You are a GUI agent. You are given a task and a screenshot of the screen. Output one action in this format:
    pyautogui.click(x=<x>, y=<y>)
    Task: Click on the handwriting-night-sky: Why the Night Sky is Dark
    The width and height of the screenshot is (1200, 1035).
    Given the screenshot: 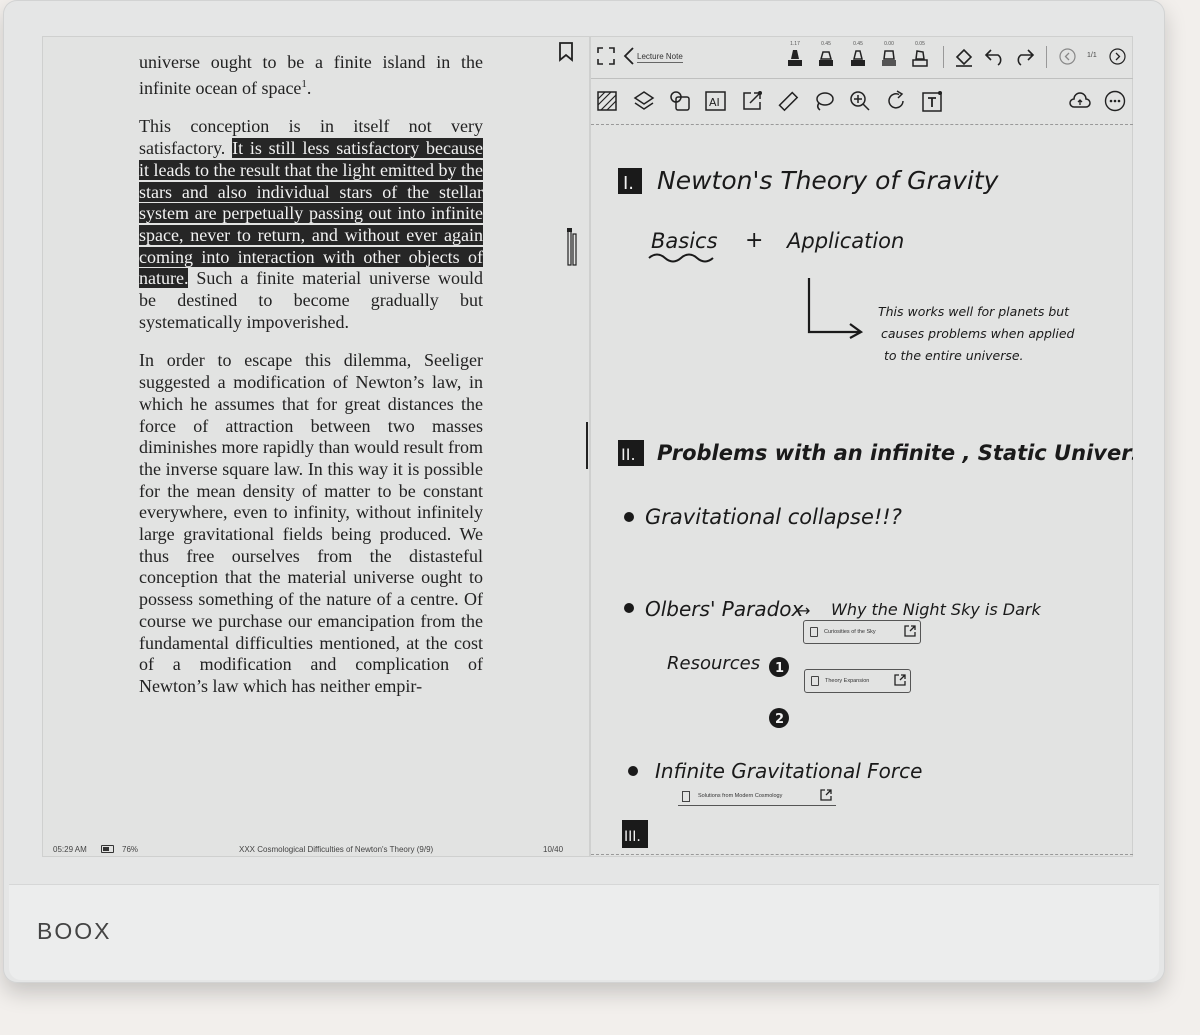 What is the action you would take?
    pyautogui.click(x=936, y=609)
    